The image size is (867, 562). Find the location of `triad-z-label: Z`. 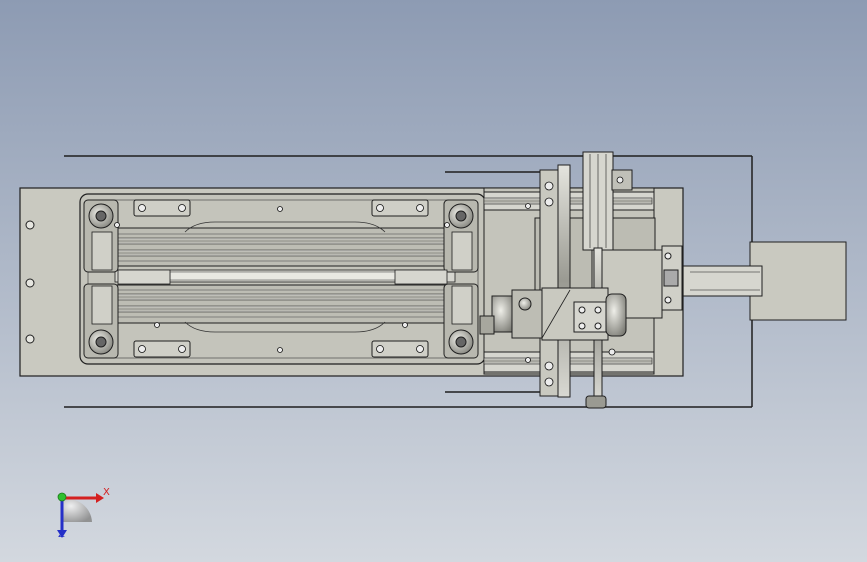

triad-z-label: Z is located at coordinates (61, 534).